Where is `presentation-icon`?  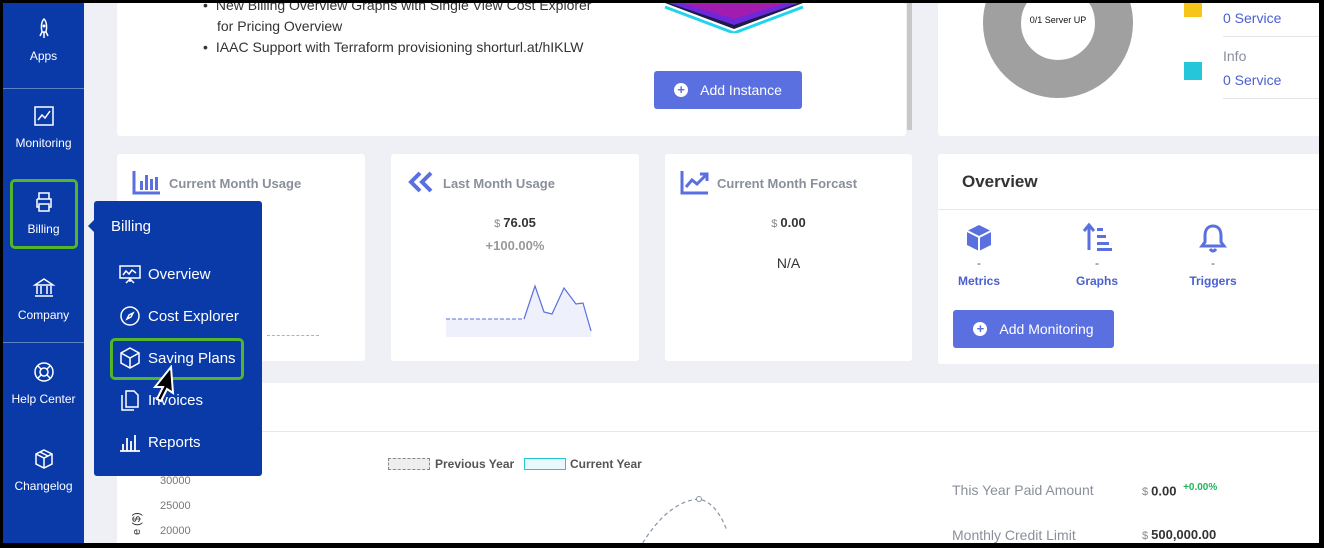 presentation-icon is located at coordinates (130, 274).